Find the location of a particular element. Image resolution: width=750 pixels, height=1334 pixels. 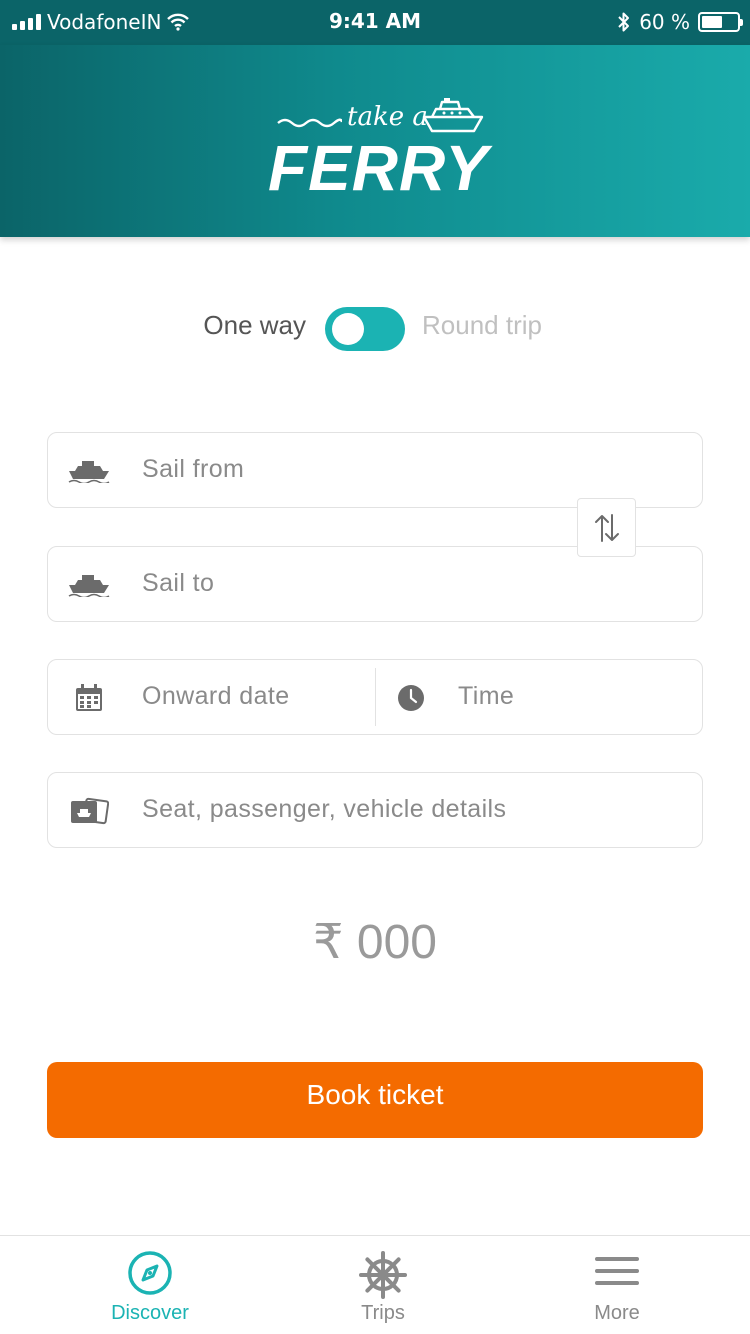

onward-date-input: Onward date is located at coordinates (216, 696).